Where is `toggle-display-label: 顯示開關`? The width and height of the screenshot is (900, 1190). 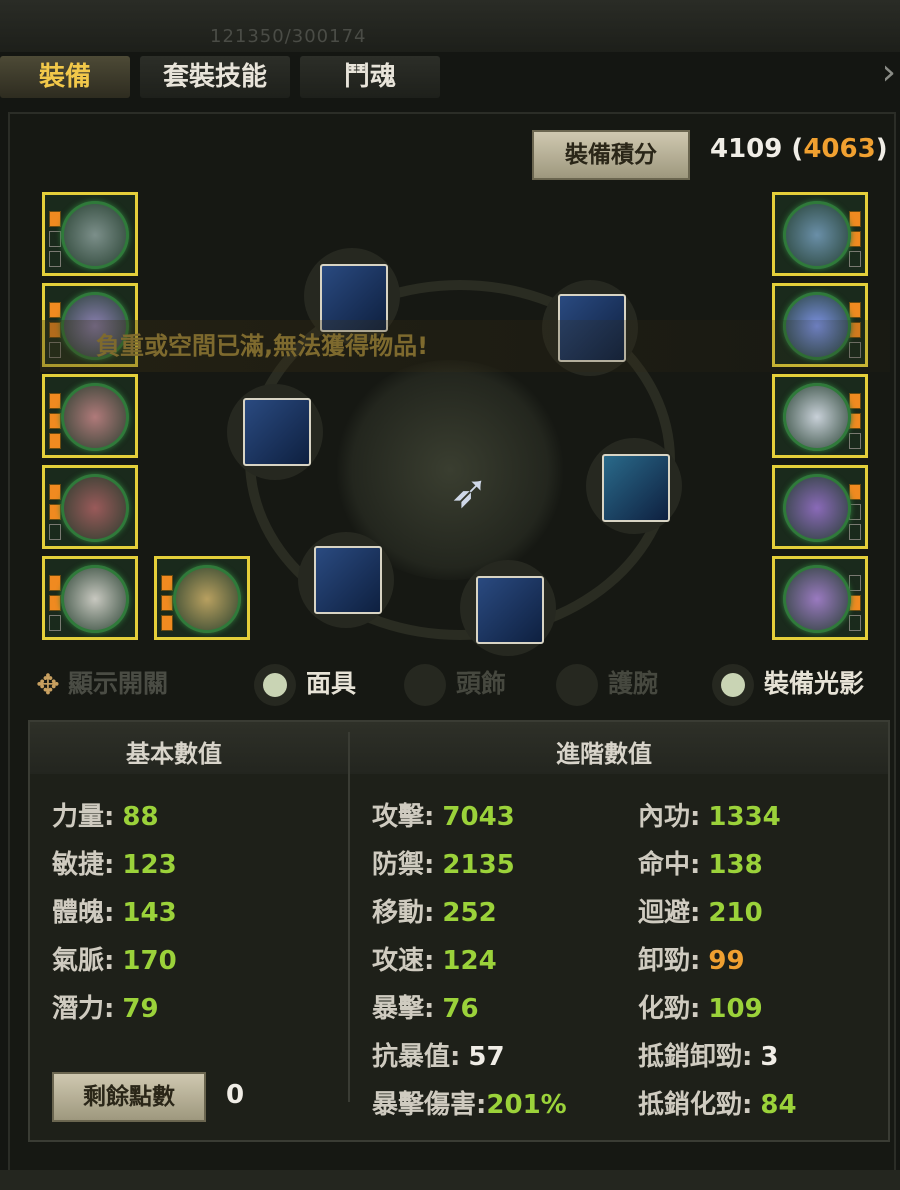 toggle-display-label: 顯示開關 is located at coordinates (118, 683).